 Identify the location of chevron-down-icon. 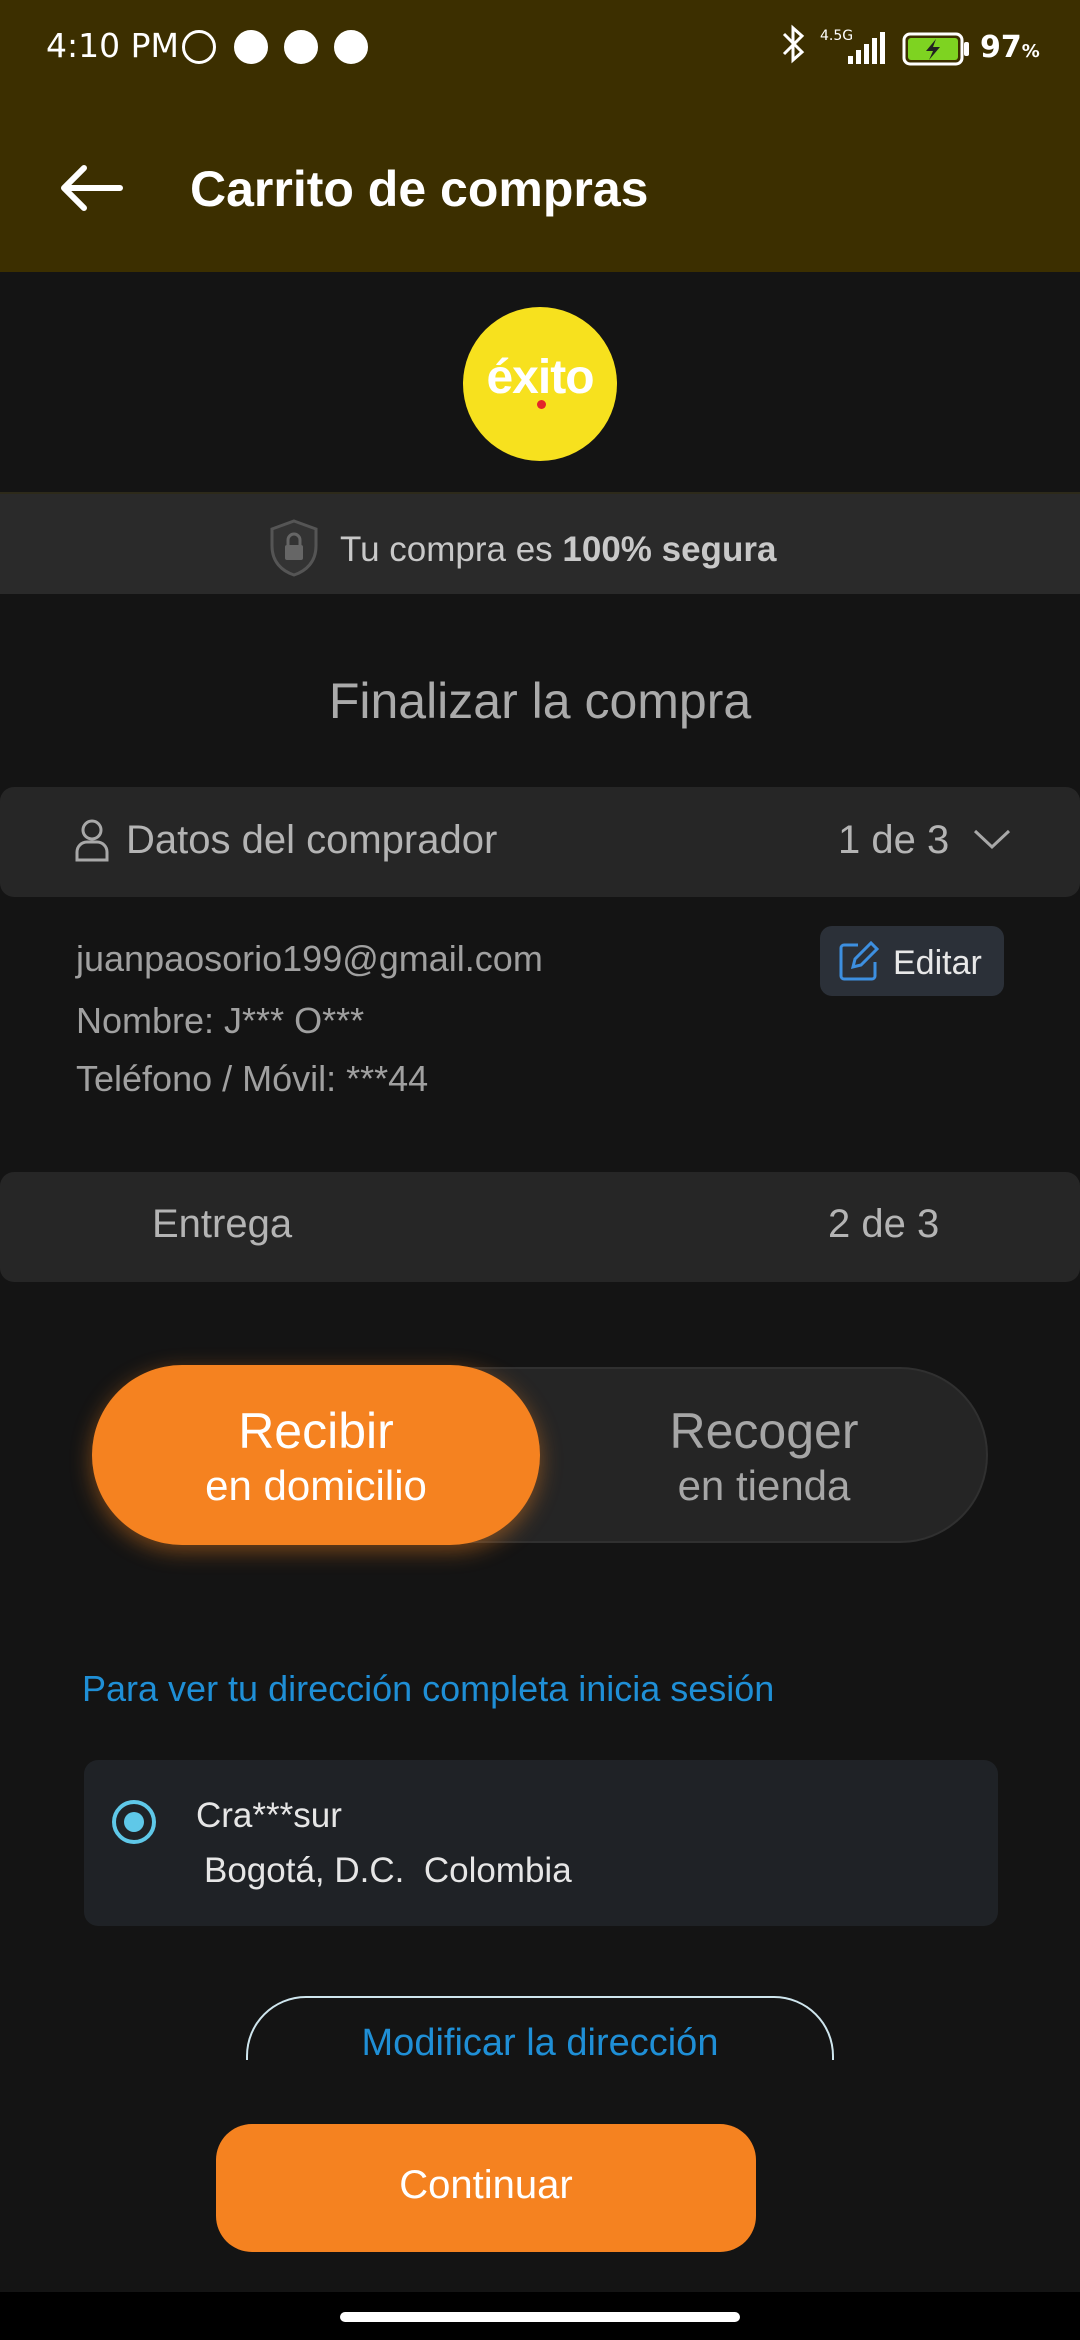
(992, 841).